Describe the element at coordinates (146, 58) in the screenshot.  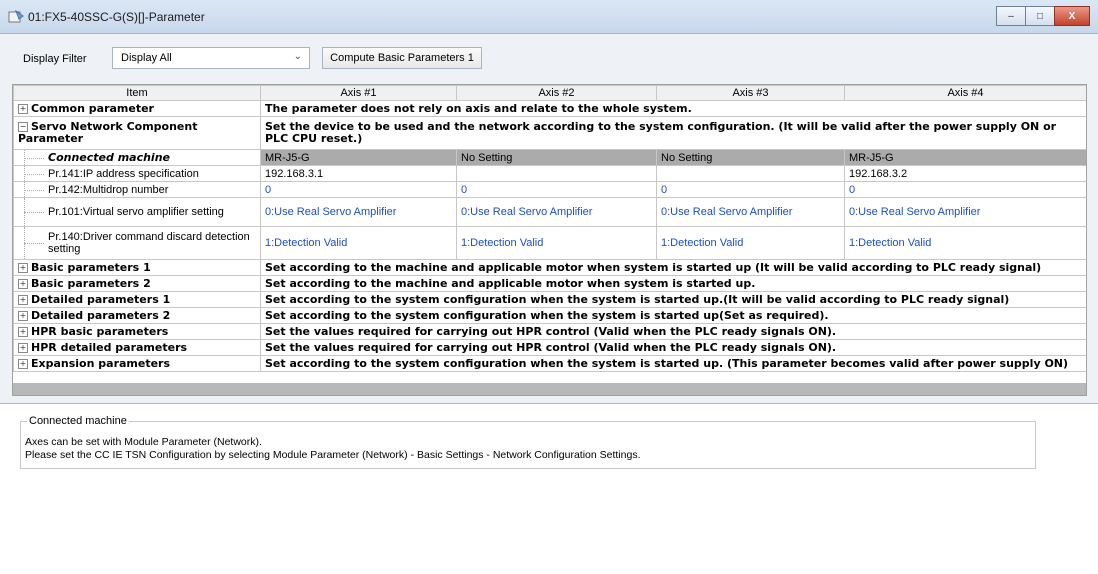
I see `display-filter-value: Display All` at that location.